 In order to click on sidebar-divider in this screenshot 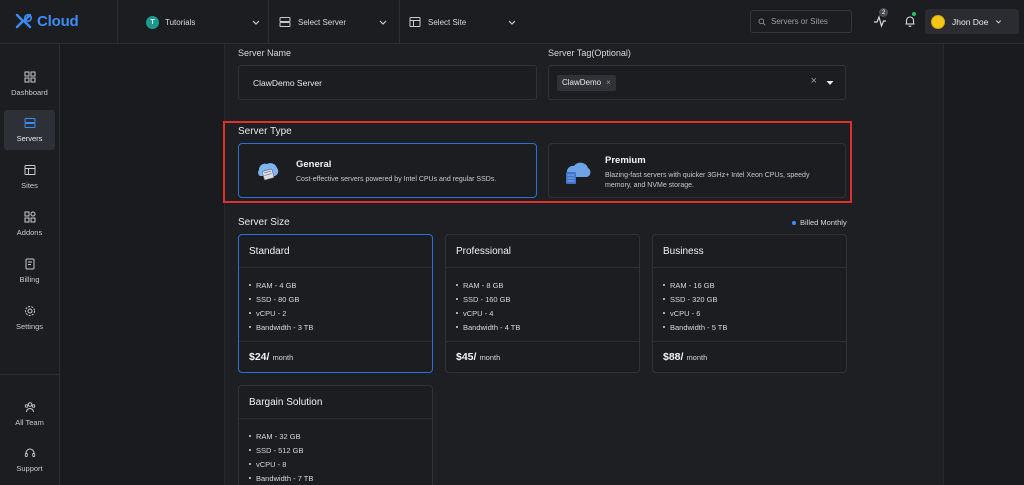, I will do `click(30, 374)`.